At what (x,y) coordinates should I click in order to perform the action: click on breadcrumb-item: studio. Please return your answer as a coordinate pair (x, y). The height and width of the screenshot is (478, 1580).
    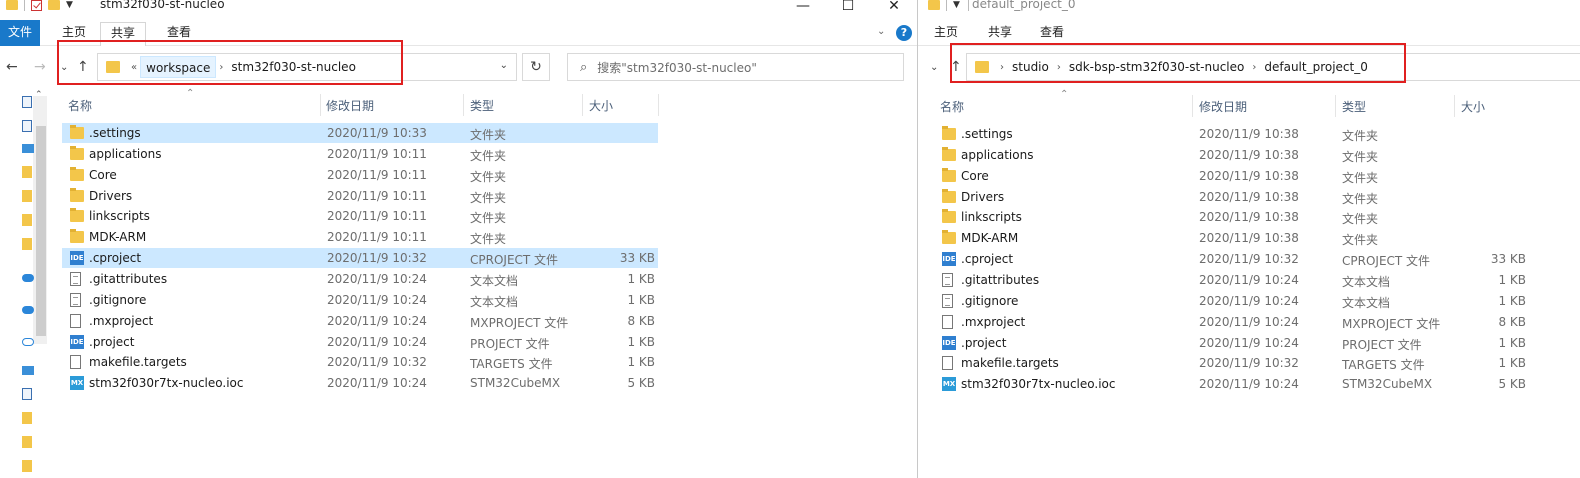
    Looking at the image, I should click on (1030, 67).